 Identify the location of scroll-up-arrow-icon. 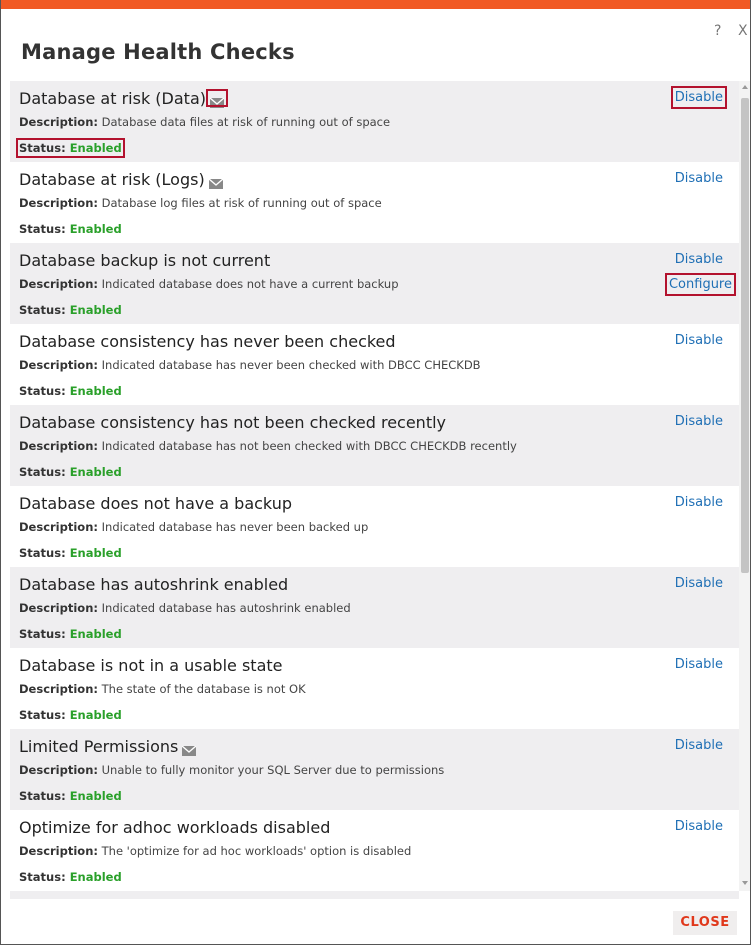
(745, 87).